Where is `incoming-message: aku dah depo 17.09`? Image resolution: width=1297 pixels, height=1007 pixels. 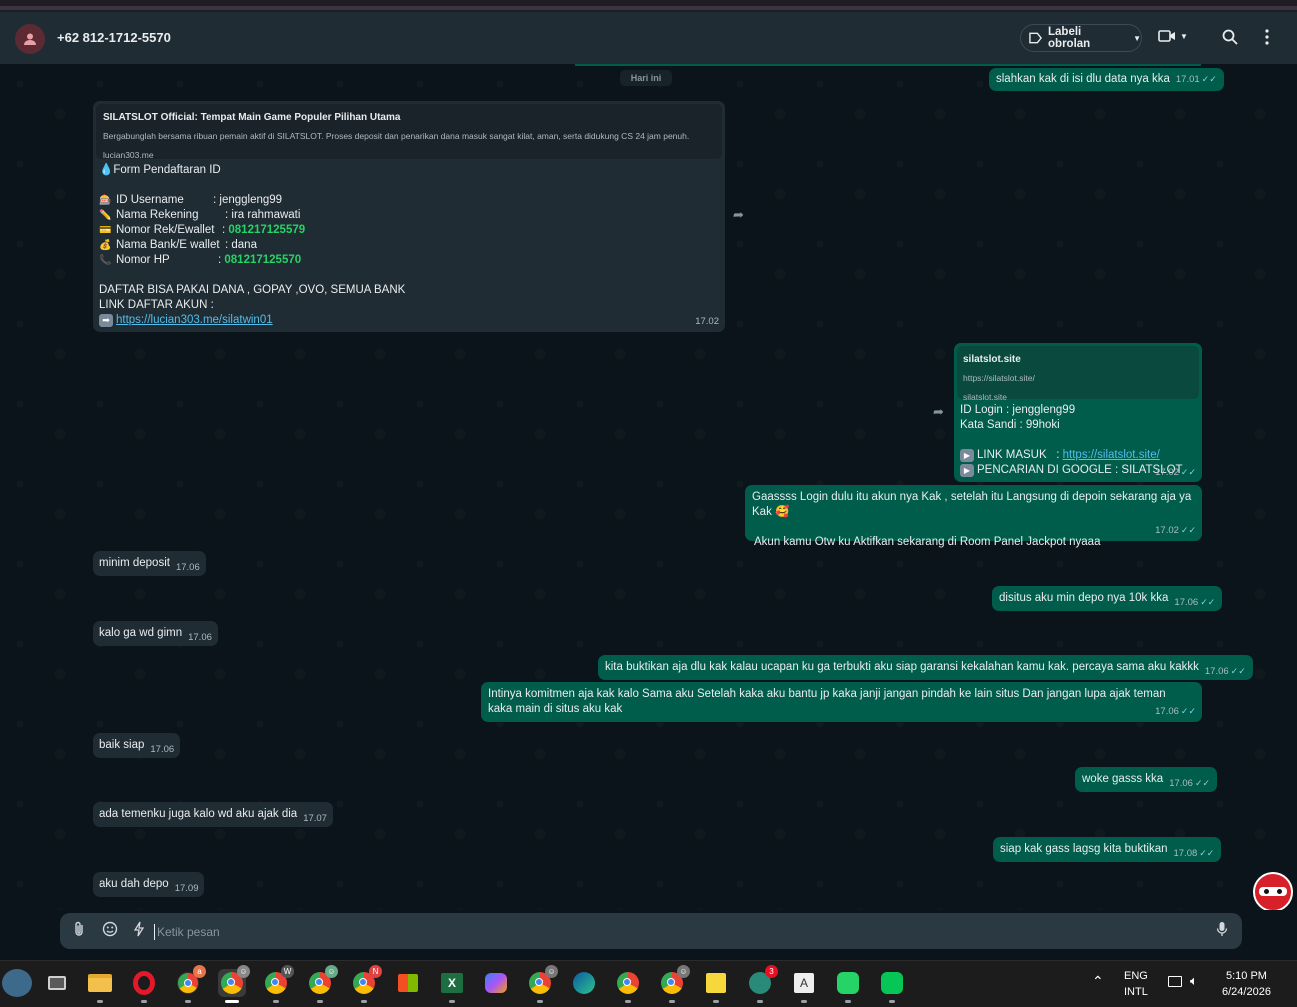
incoming-message: aku dah depo 17.09 is located at coordinates (149, 884).